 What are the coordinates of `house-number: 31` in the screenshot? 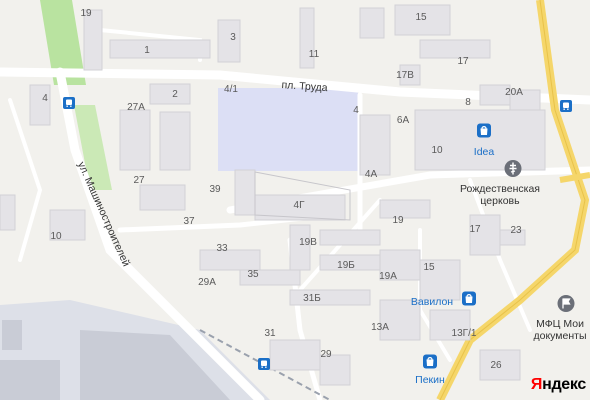 It's located at (270, 333).